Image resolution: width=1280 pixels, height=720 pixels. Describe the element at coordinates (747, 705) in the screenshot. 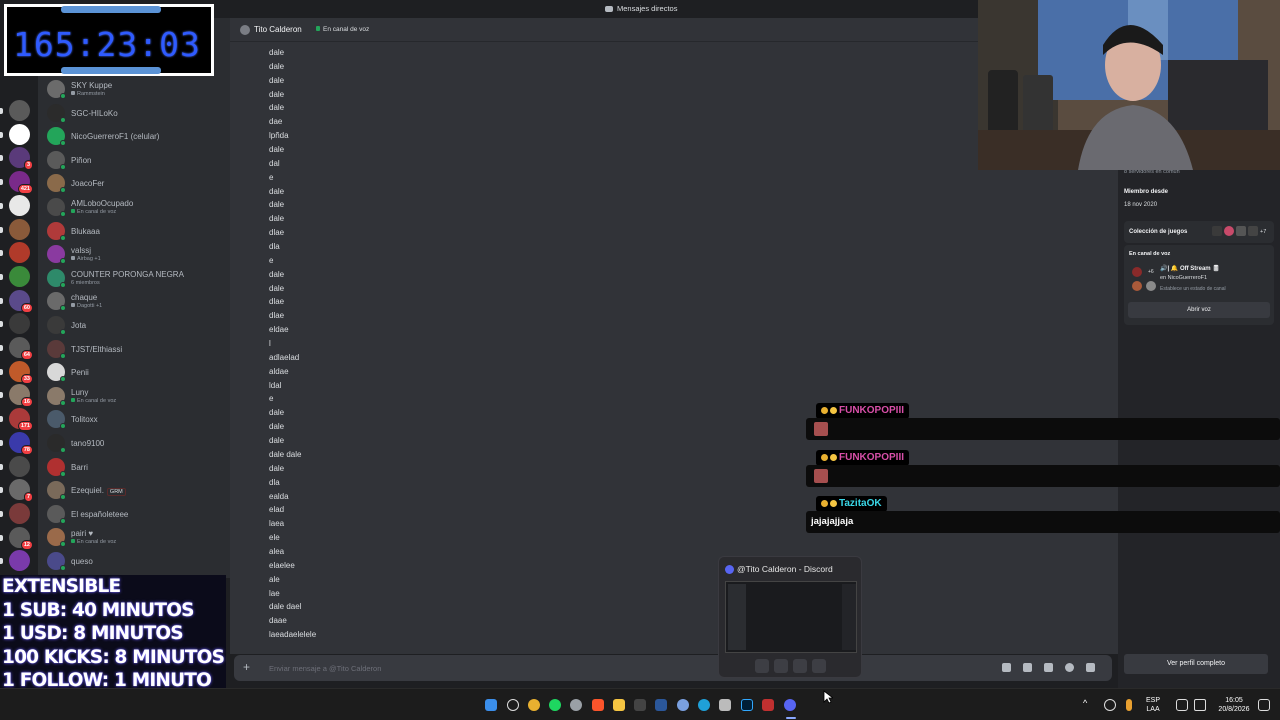

I see `photoshop-icon` at that location.